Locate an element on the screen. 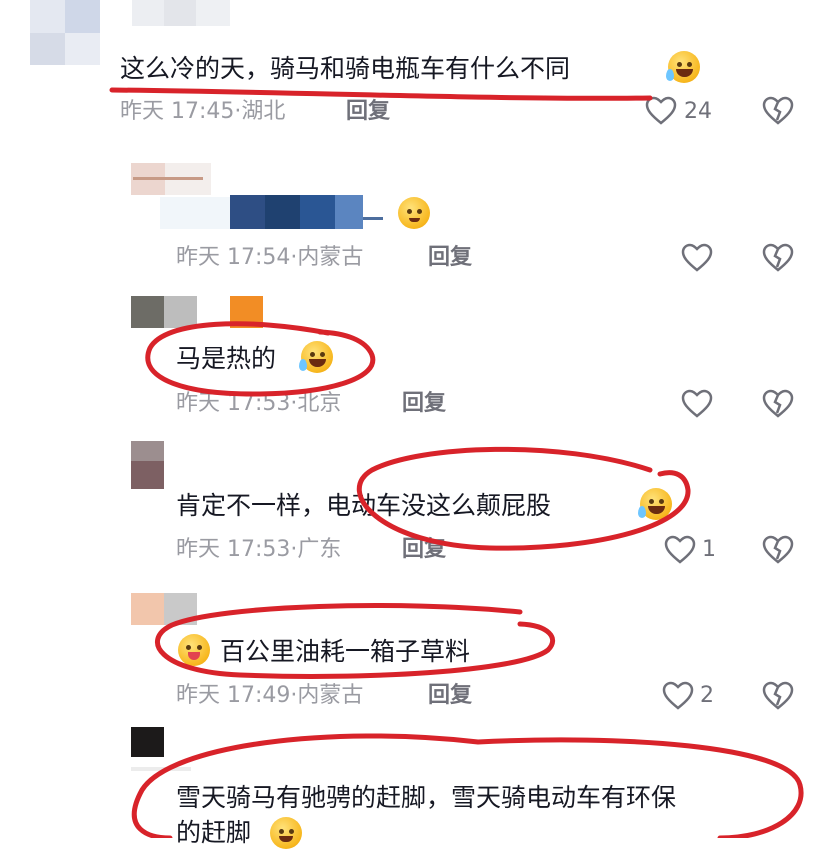  comment-text: 肯定不一样，电动车没这么颠屁股 is located at coordinates (364, 505).